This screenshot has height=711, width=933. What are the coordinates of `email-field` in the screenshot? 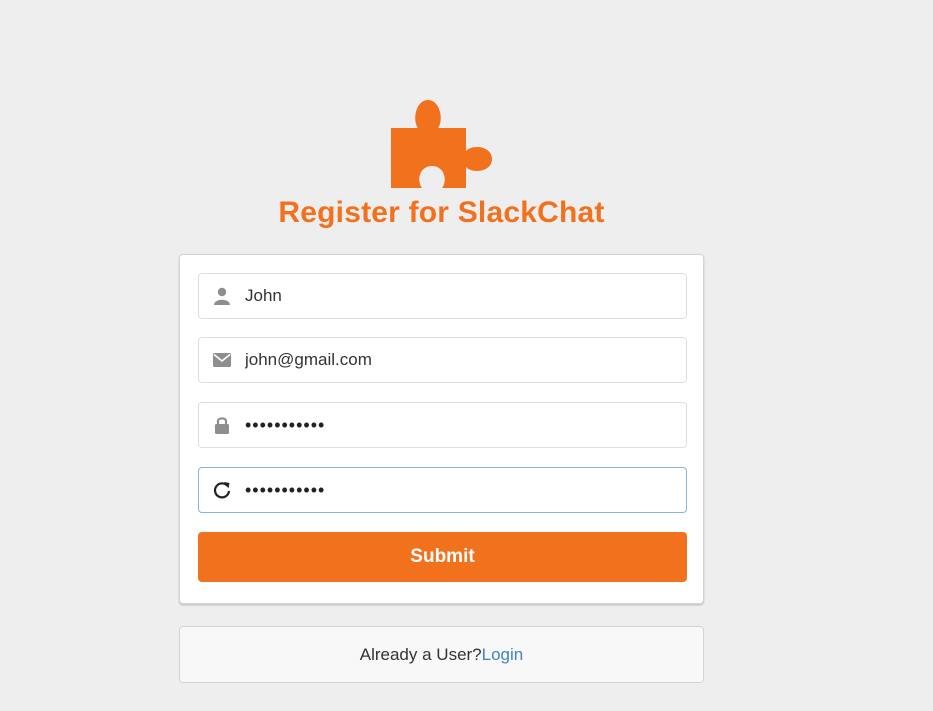 It's located at (442, 360).